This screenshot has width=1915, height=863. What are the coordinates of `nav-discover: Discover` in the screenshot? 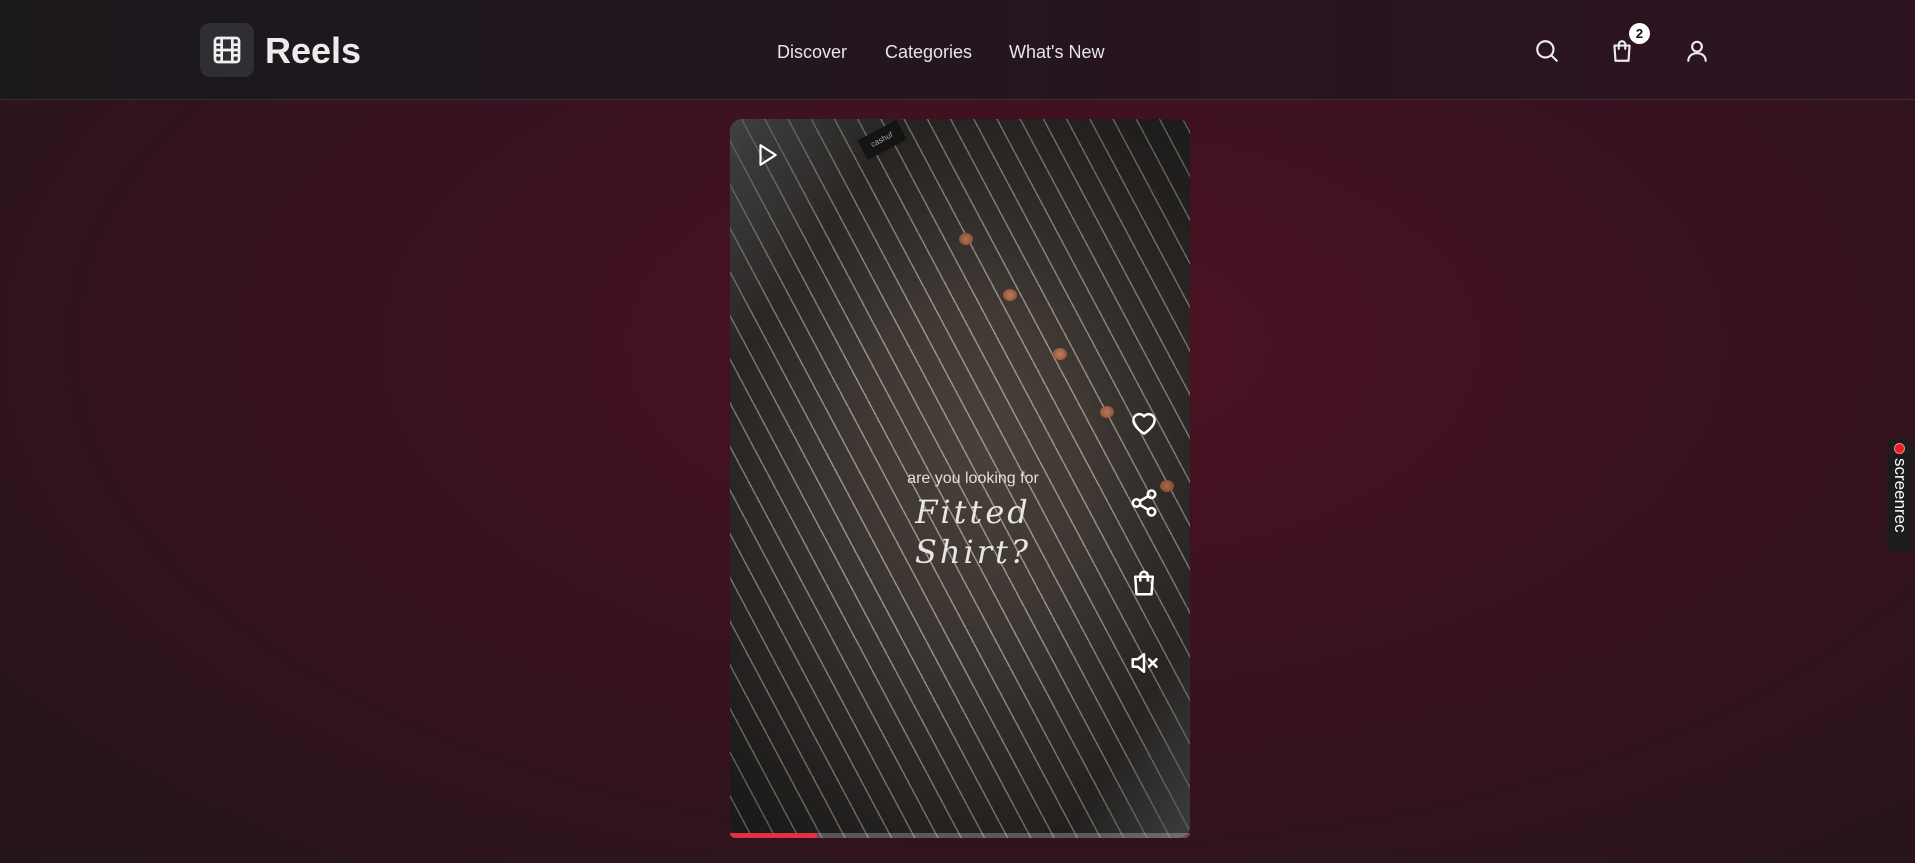 It's located at (812, 52).